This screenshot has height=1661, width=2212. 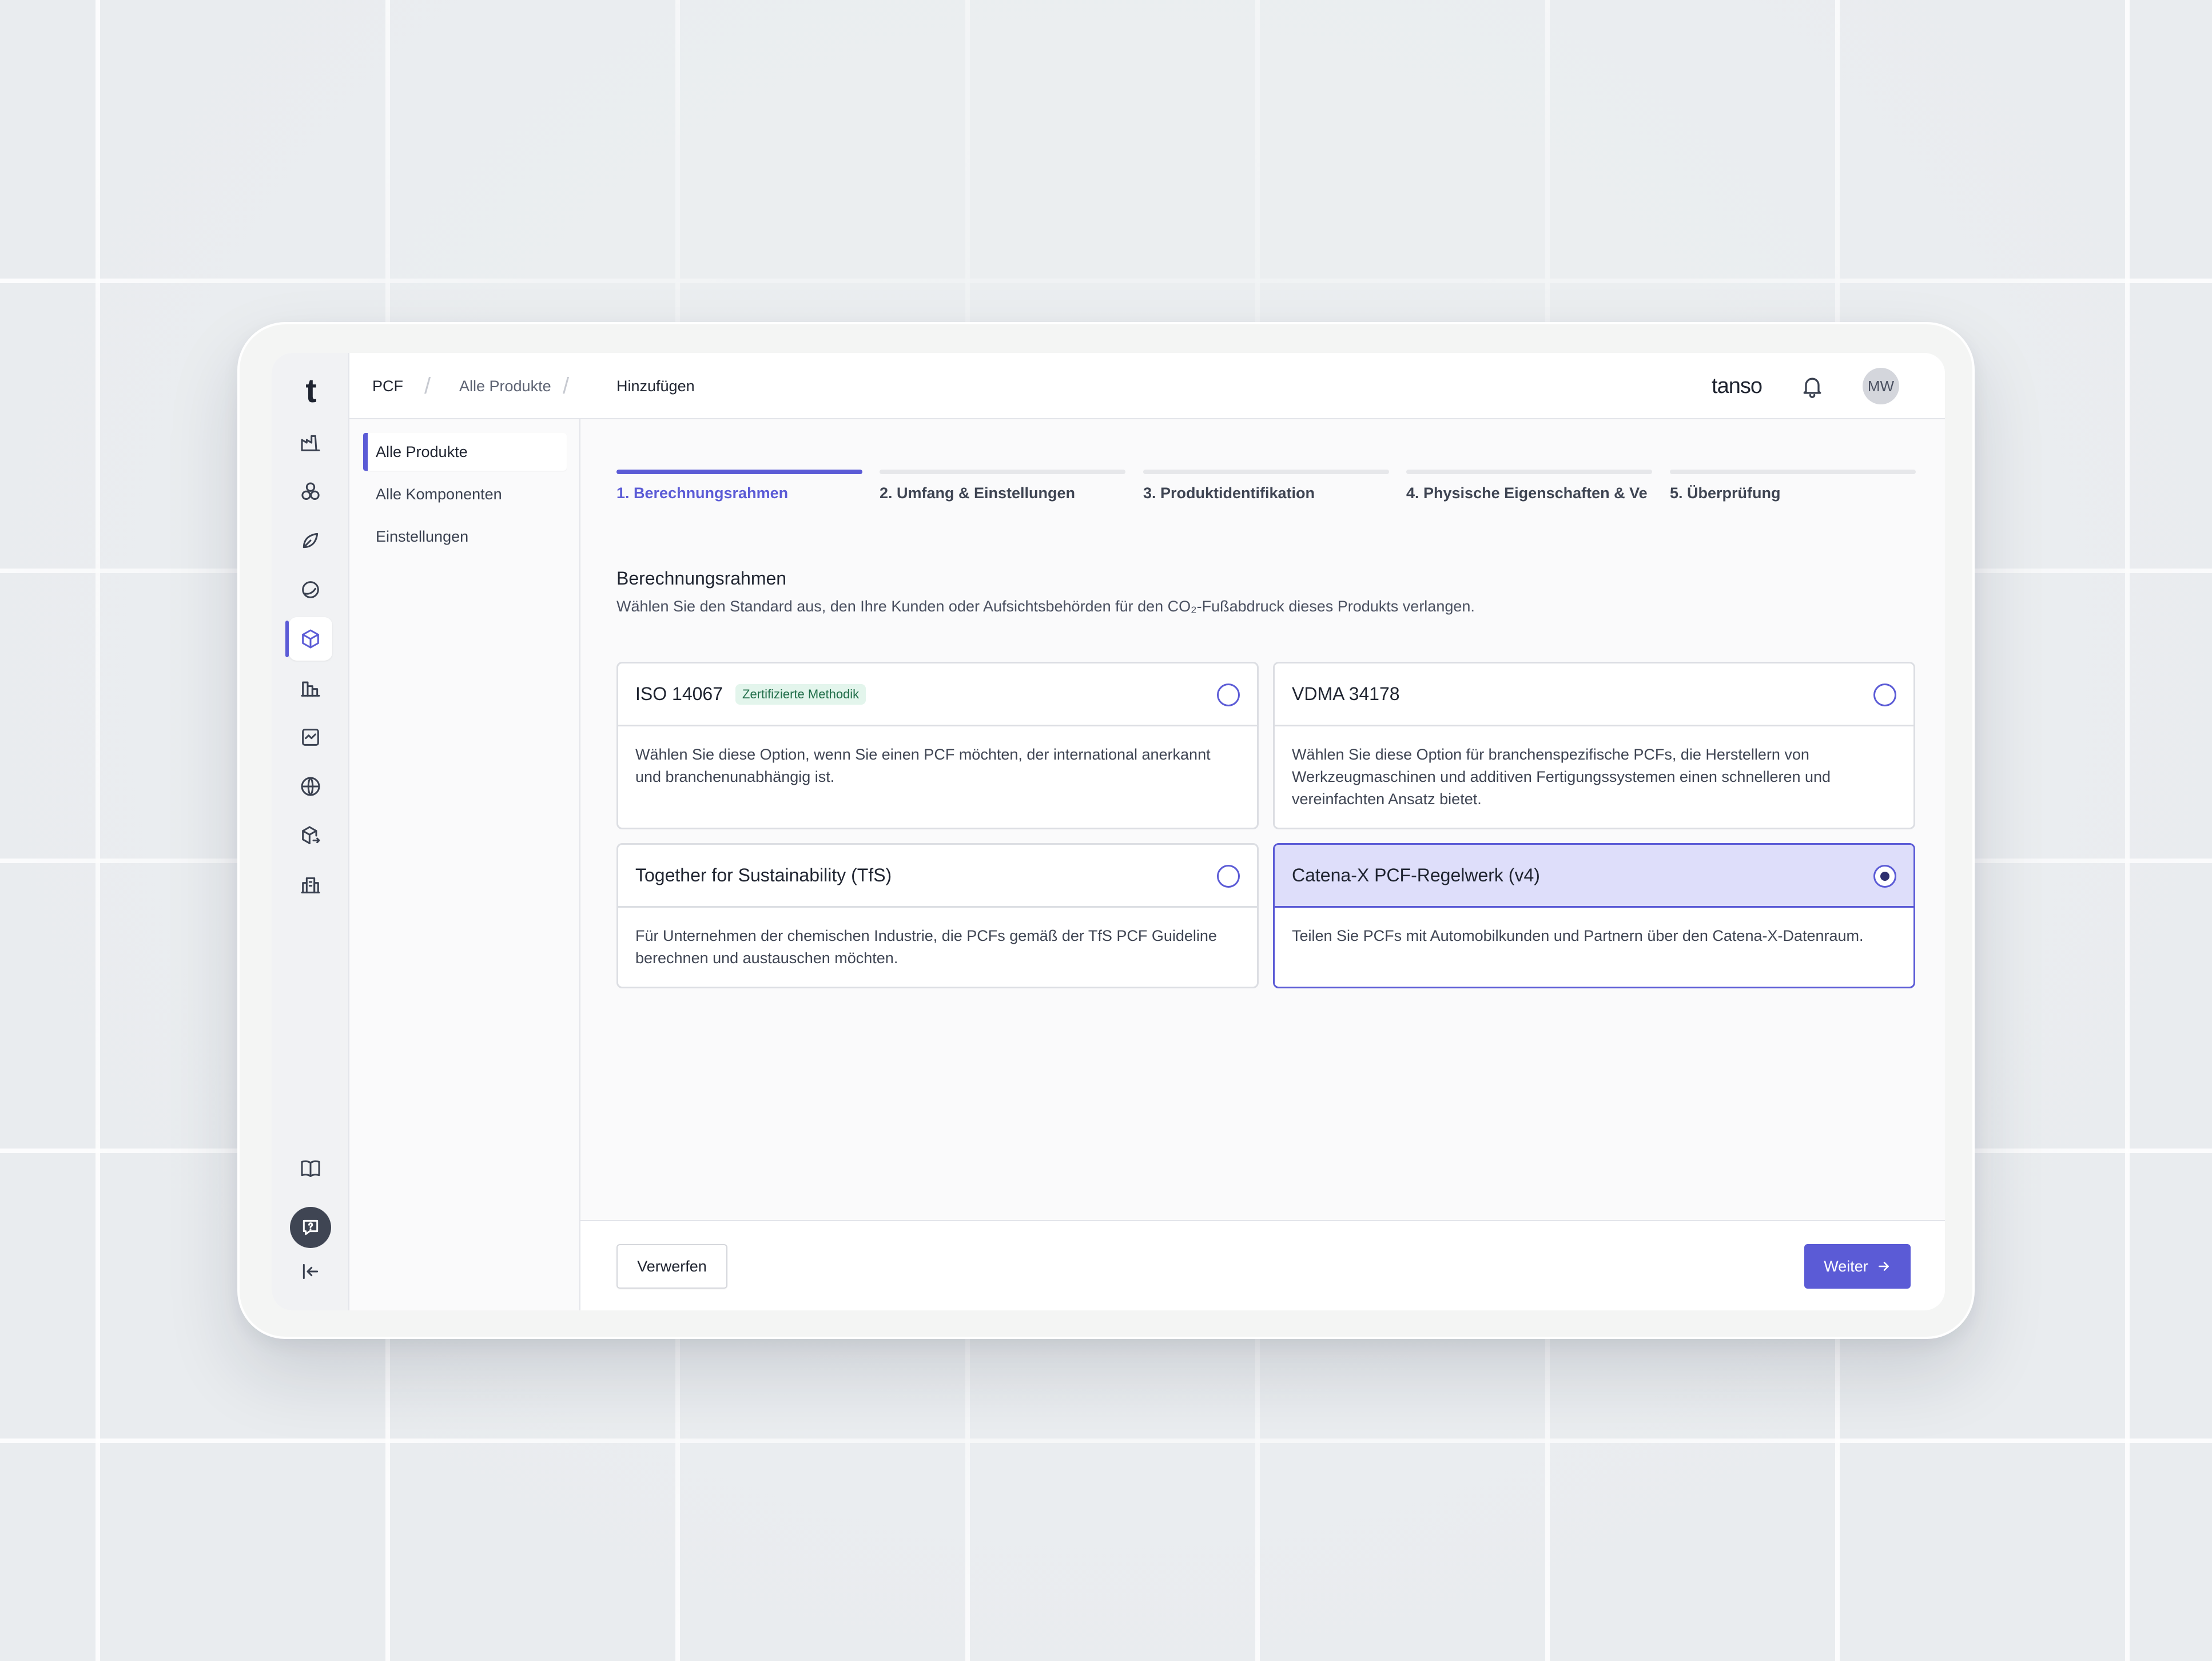 I want to click on step-label: 1. Berechnungsrahmen, so click(x=702, y=493).